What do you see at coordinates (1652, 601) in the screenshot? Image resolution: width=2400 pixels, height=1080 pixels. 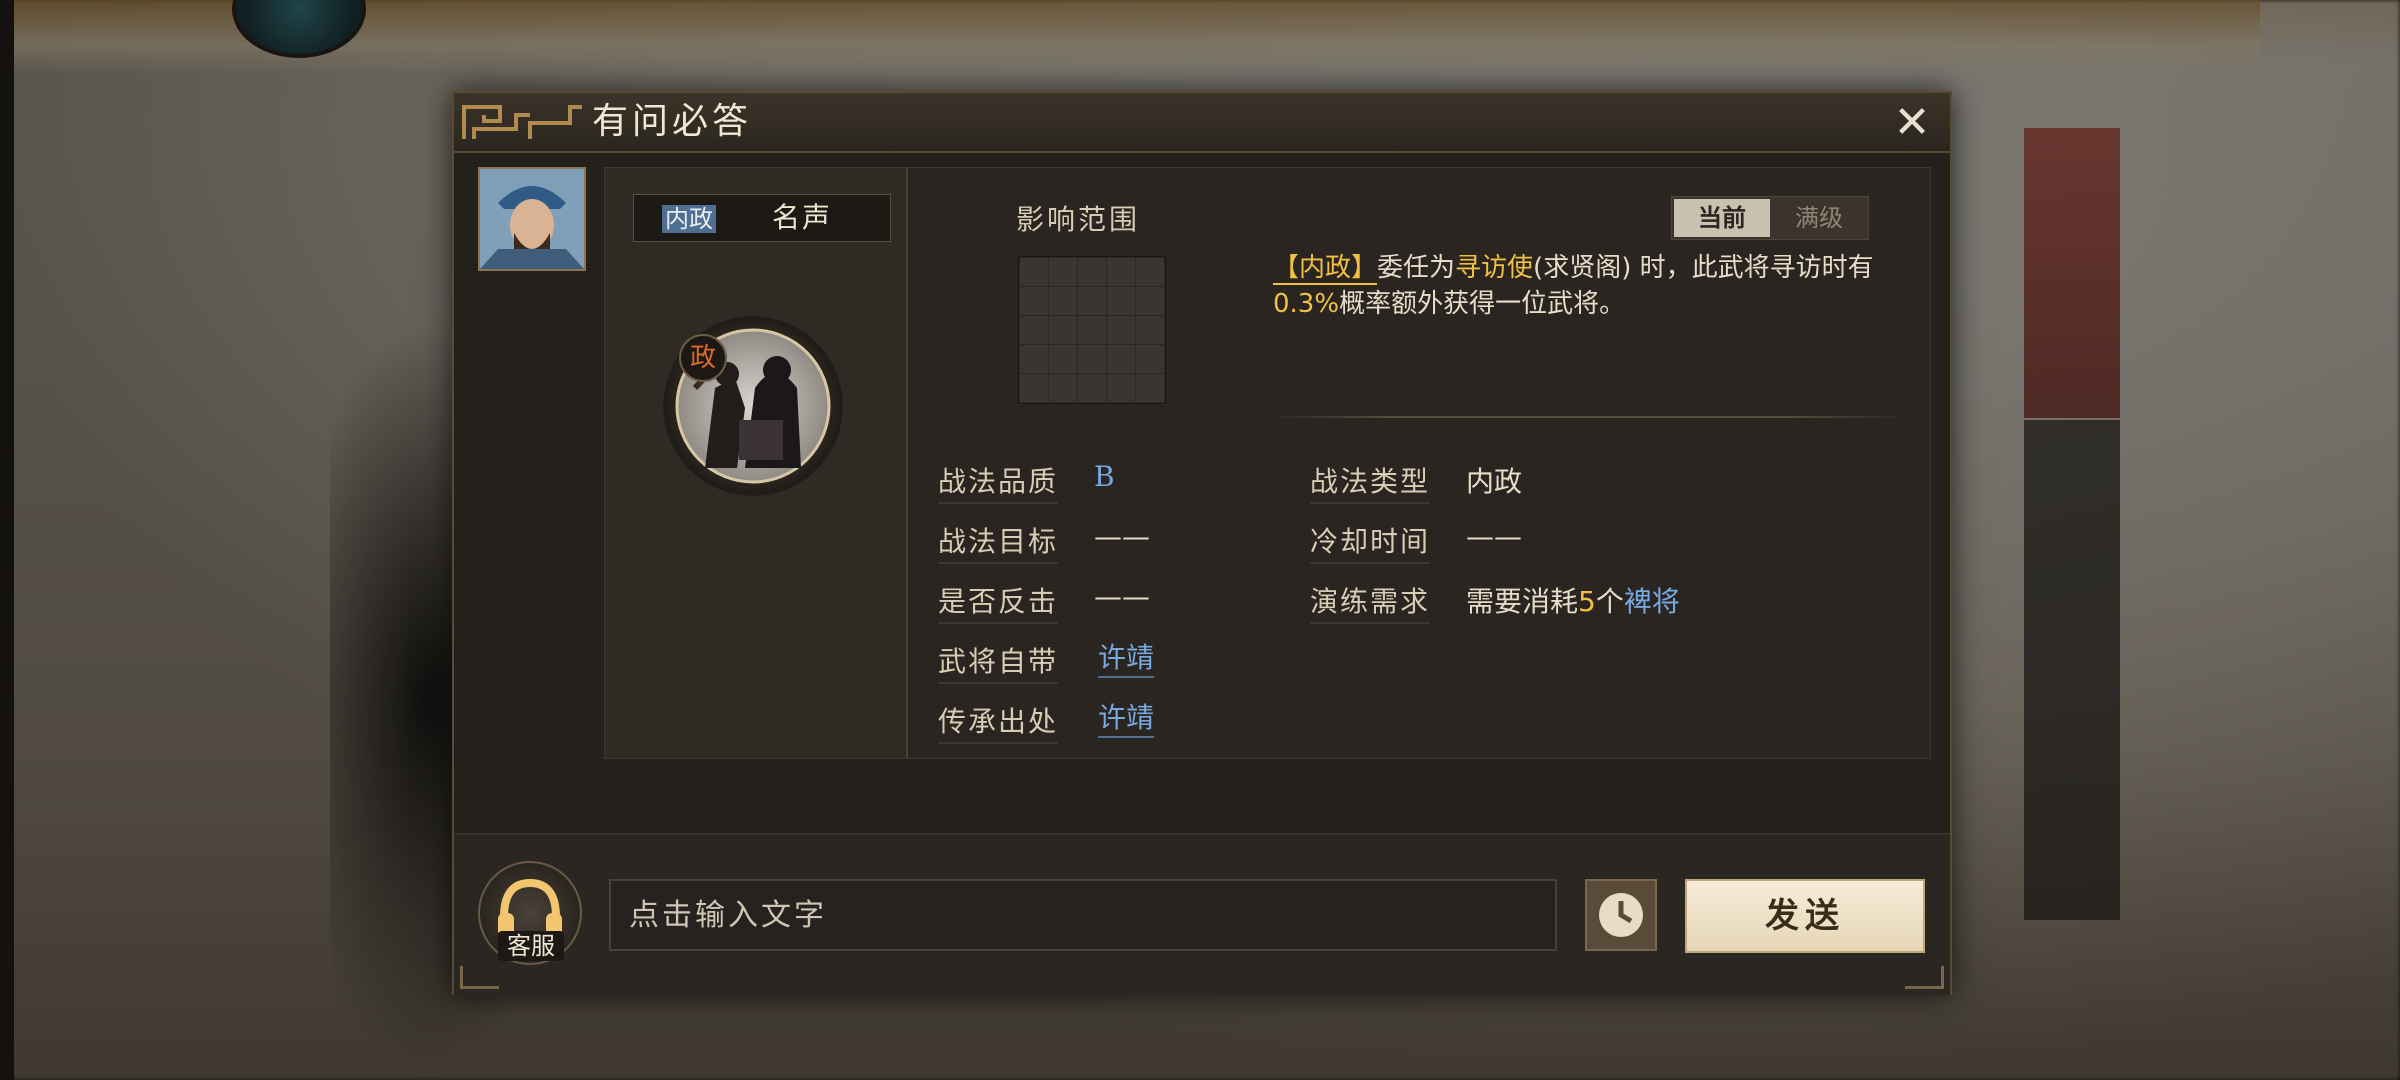 I see `train-target-link: 裨将` at bounding box center [1652, 601].